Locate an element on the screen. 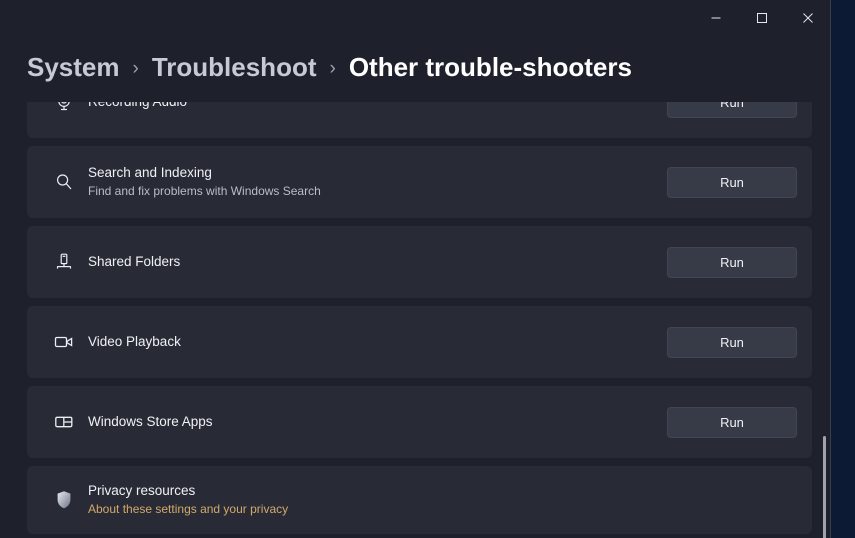 This screenshot has width=855, height=538. troubleshooter-title: Shared Folders is located at coordinates (134, 261).